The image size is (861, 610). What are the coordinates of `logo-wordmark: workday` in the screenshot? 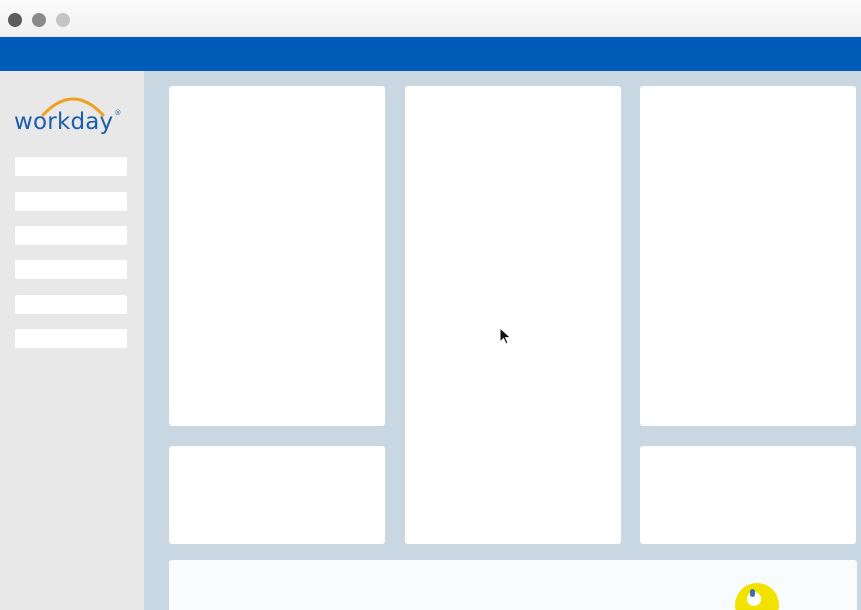 It's located at (64, 122).